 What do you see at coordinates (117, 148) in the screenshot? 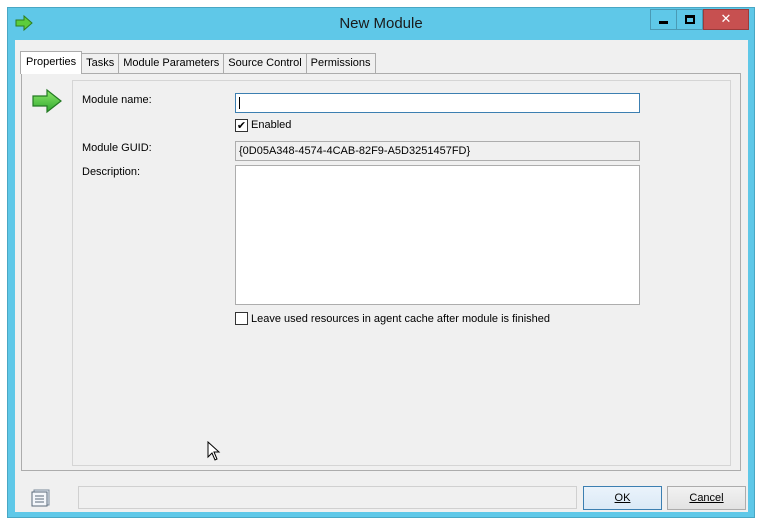
I see `module-guid-label: Module GUID:` at bounding box center [117, 148].